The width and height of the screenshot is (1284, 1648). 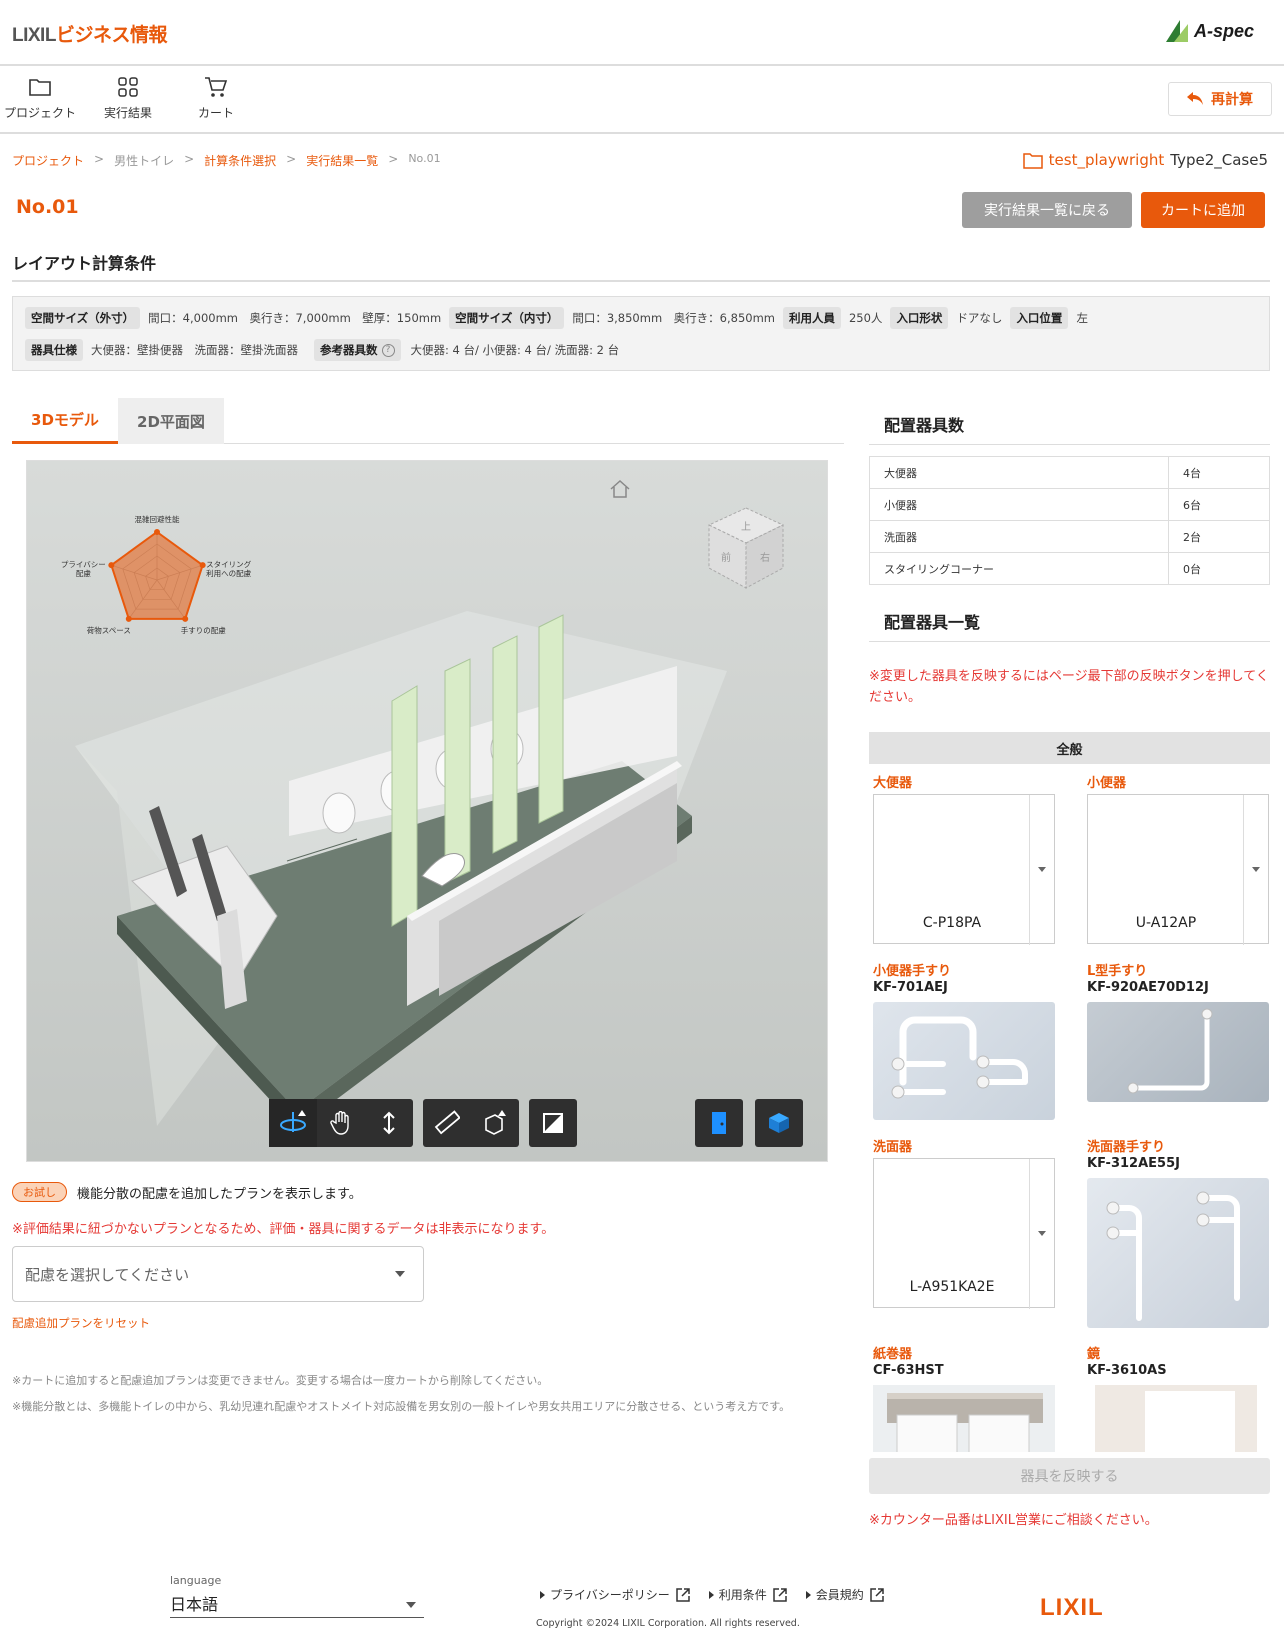 What do you see at coordinates (726, 557) in the screenshot?
I see `cube-face-front: 前` at bounding box center [726, 557].